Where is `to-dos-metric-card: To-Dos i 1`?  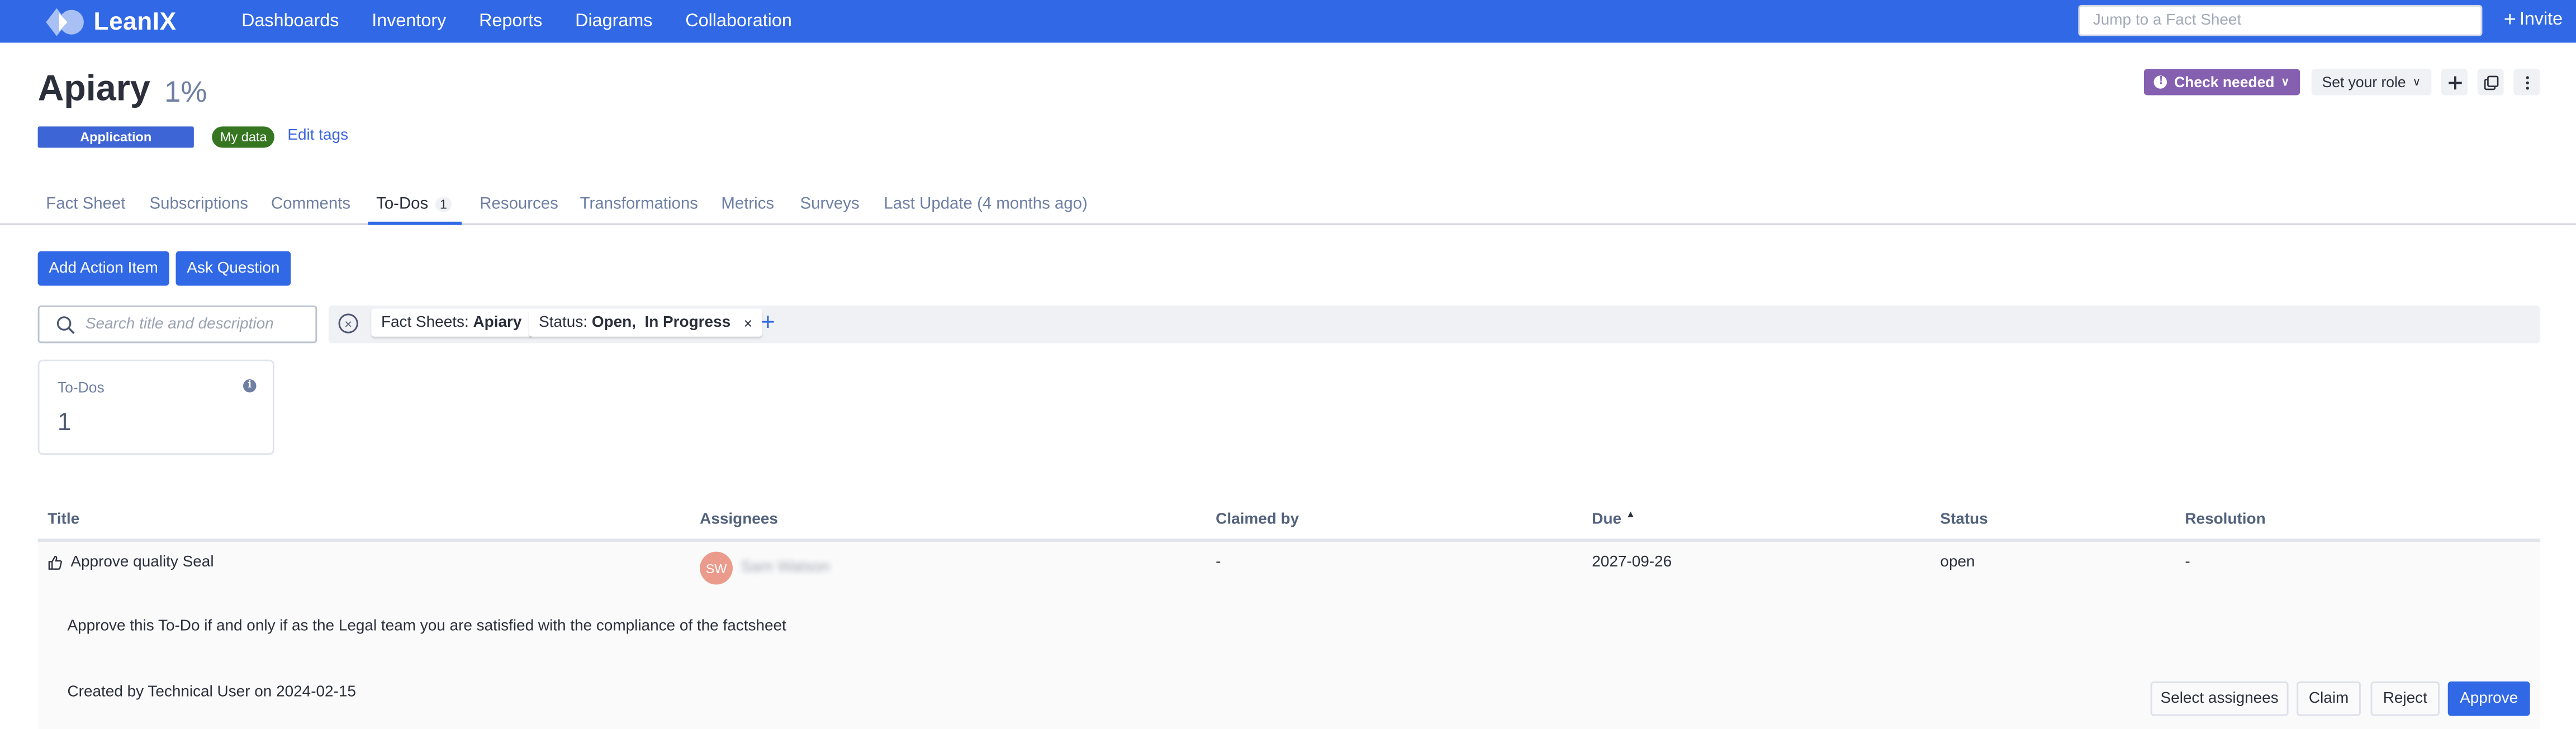 to-dos-metric-card: To-Dos i 1 is located at coordinates (155, 407).